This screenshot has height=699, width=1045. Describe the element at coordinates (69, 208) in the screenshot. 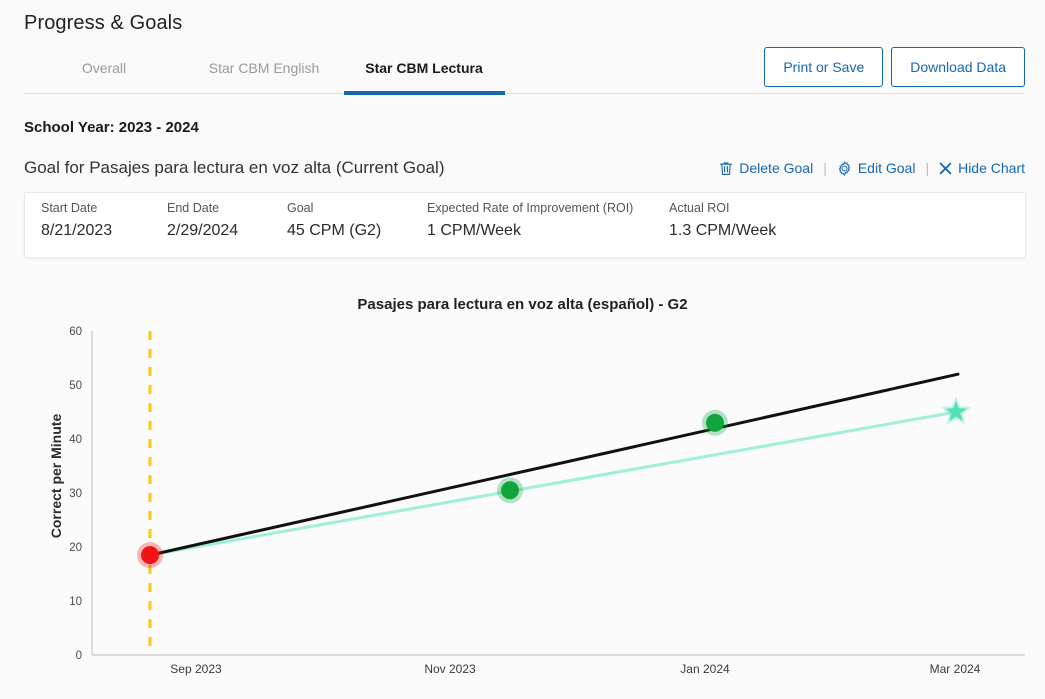

I see `info-header-start-date: Start Date` at that location.